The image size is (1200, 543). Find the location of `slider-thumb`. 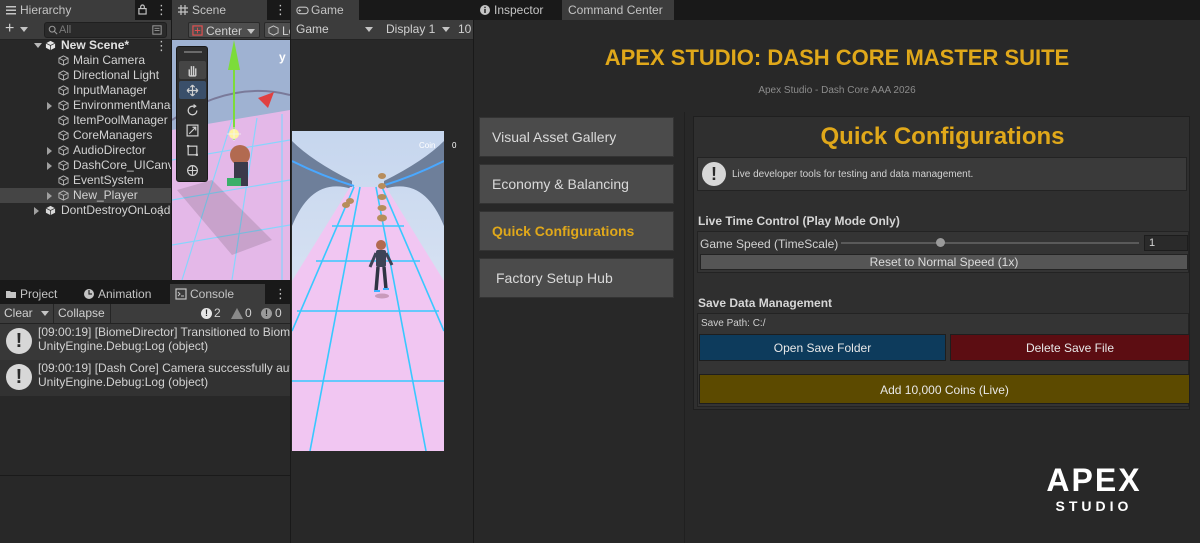

slider-thumb is located at coordinates (940, 242).